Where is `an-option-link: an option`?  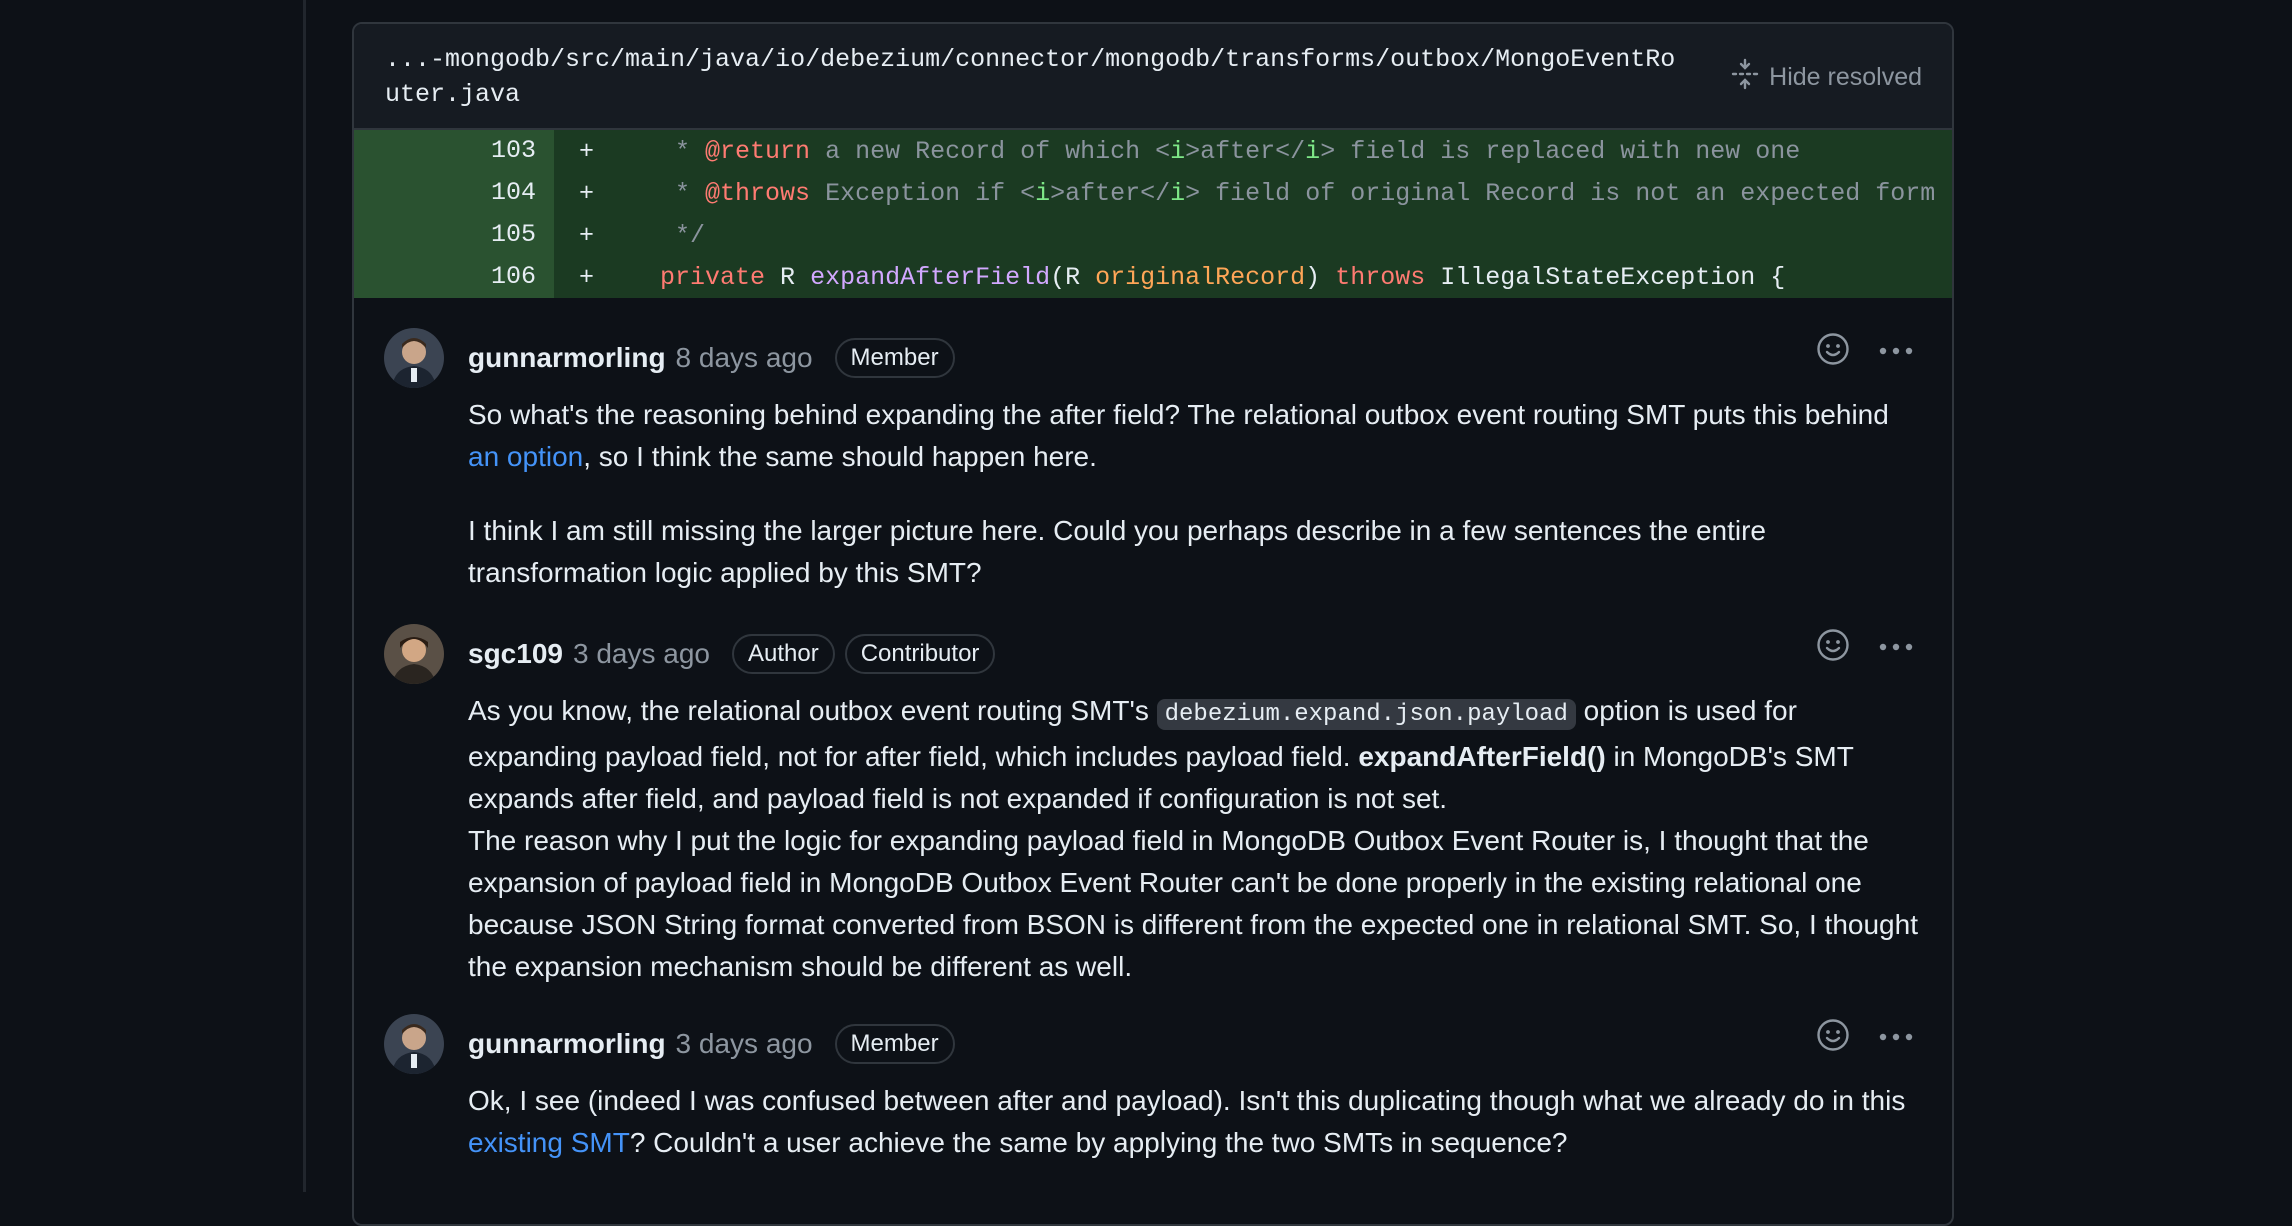
an-option-link: an option is located at coordinates (525, 456).